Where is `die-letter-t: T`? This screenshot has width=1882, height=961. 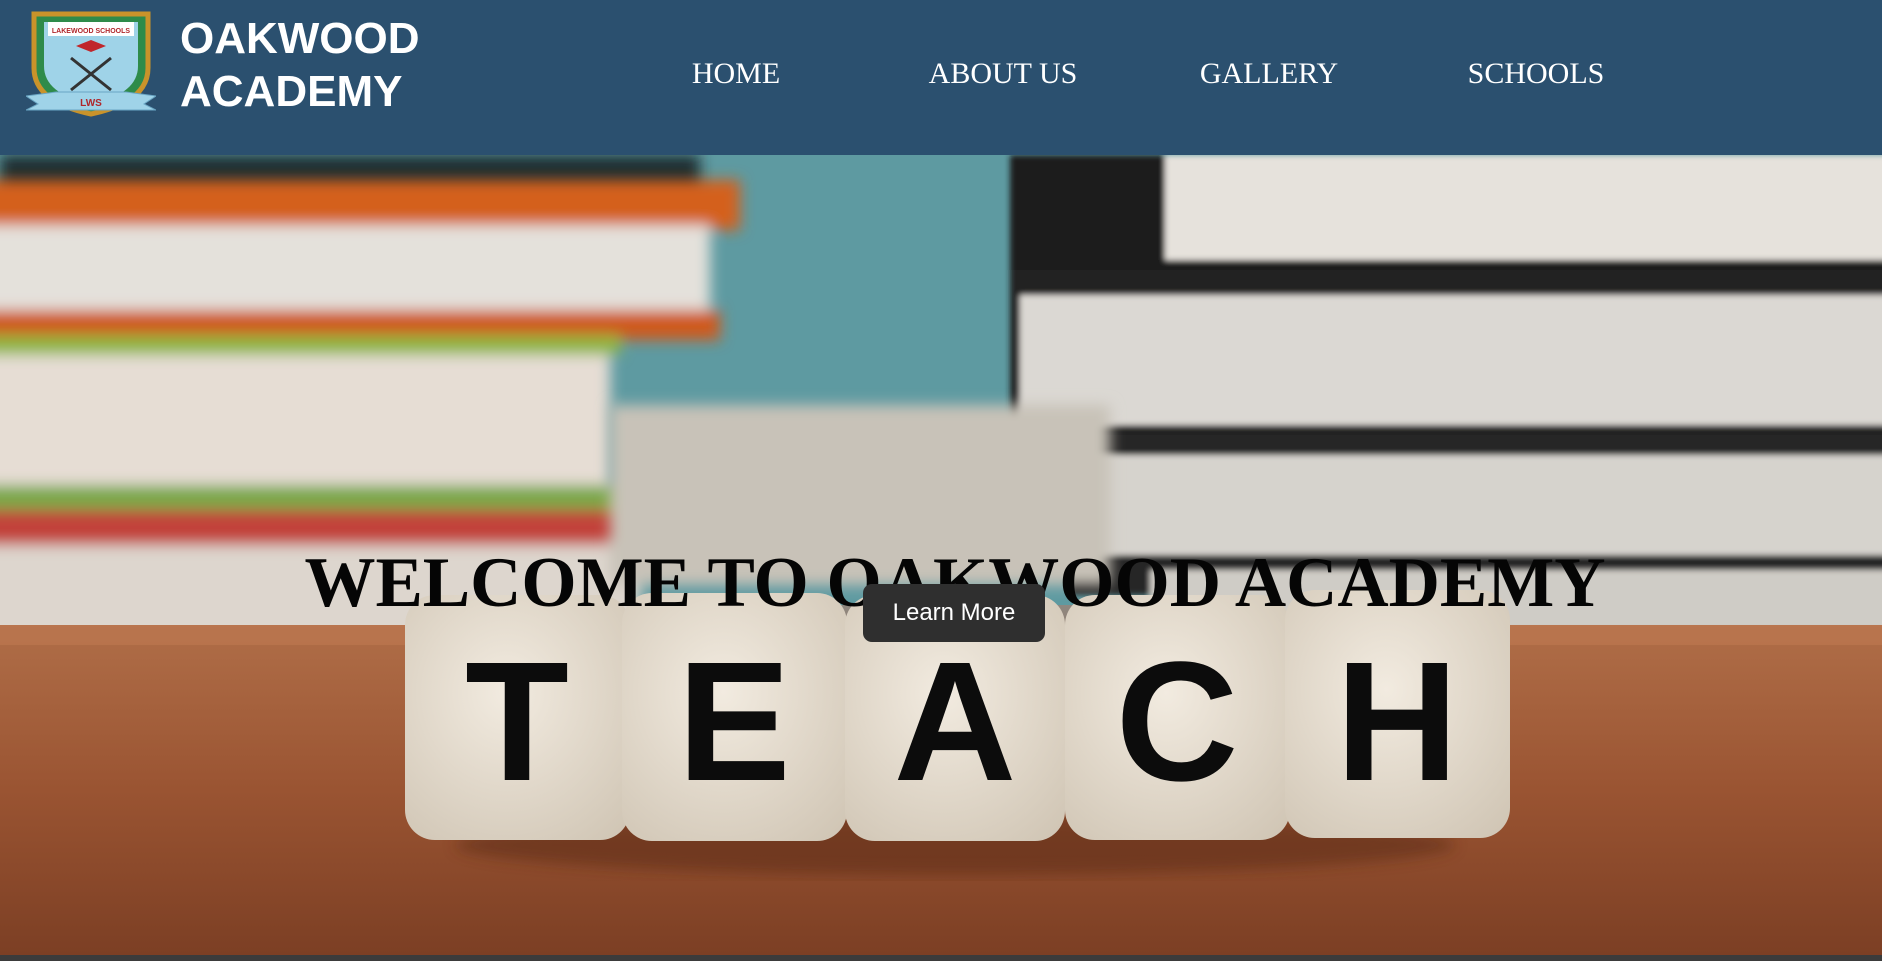 die-letter-t: T is located at coordinates (517, 722).